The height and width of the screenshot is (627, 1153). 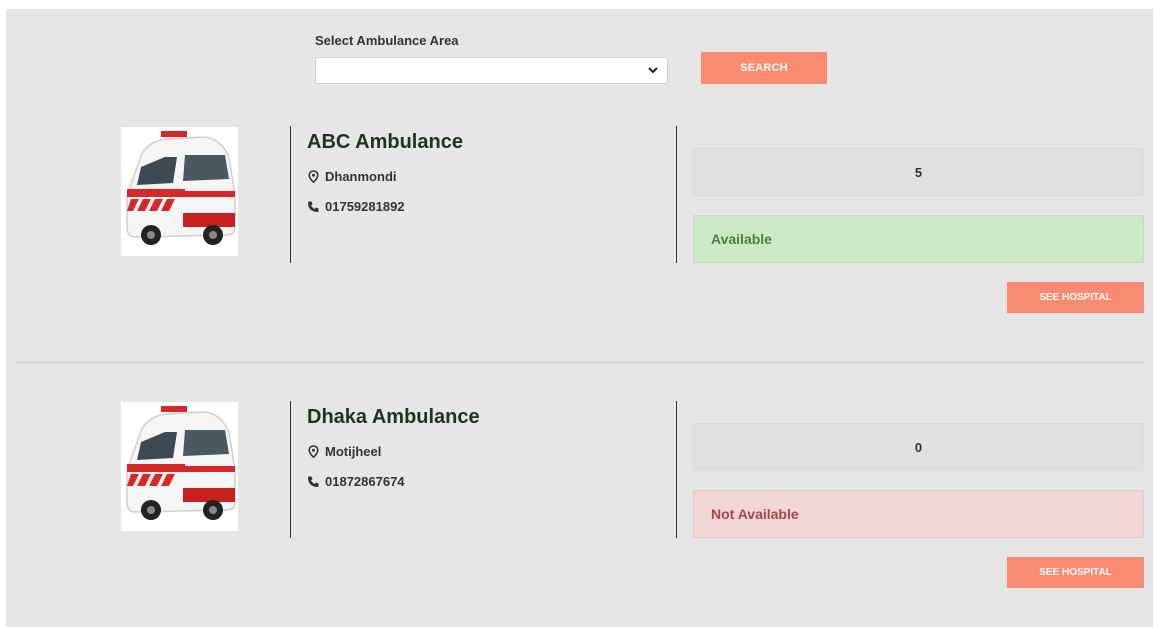 What do you see at coordinates (918, 447) in the screenshot?
I see `ambulance-count: 0` at bounding box center [918, 447].